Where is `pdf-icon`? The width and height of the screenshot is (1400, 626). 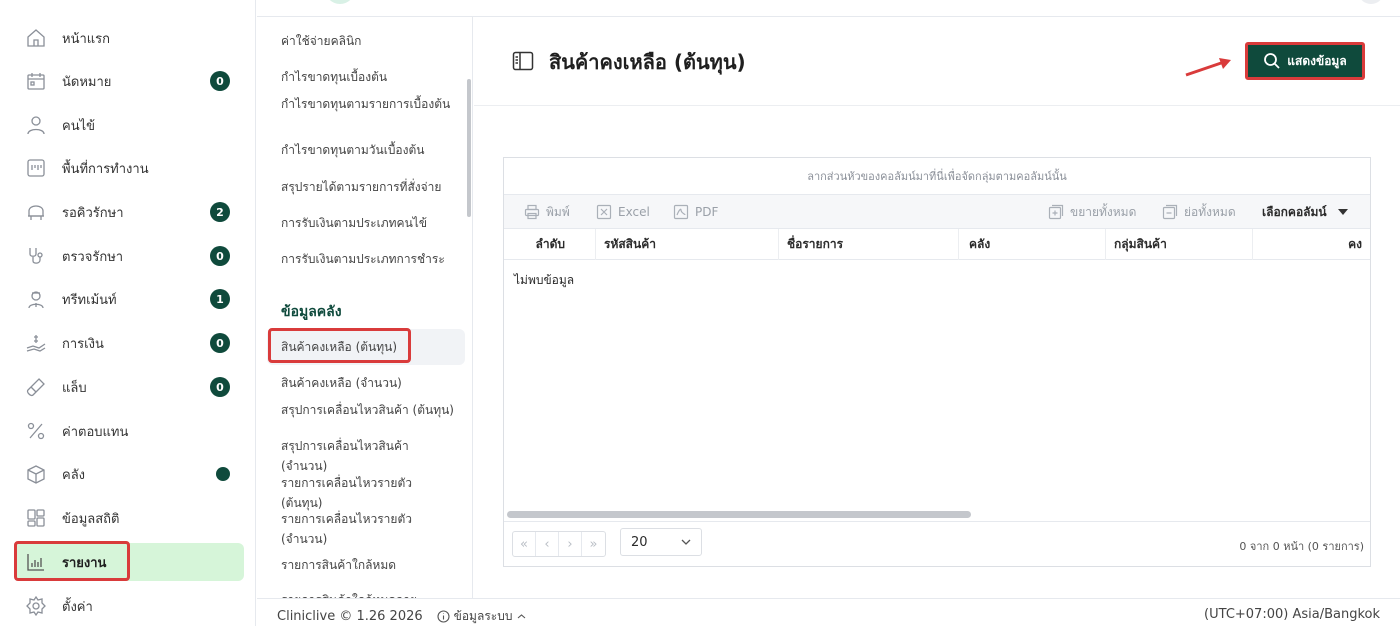 pdf-icon is located at coordinates (681, 212).